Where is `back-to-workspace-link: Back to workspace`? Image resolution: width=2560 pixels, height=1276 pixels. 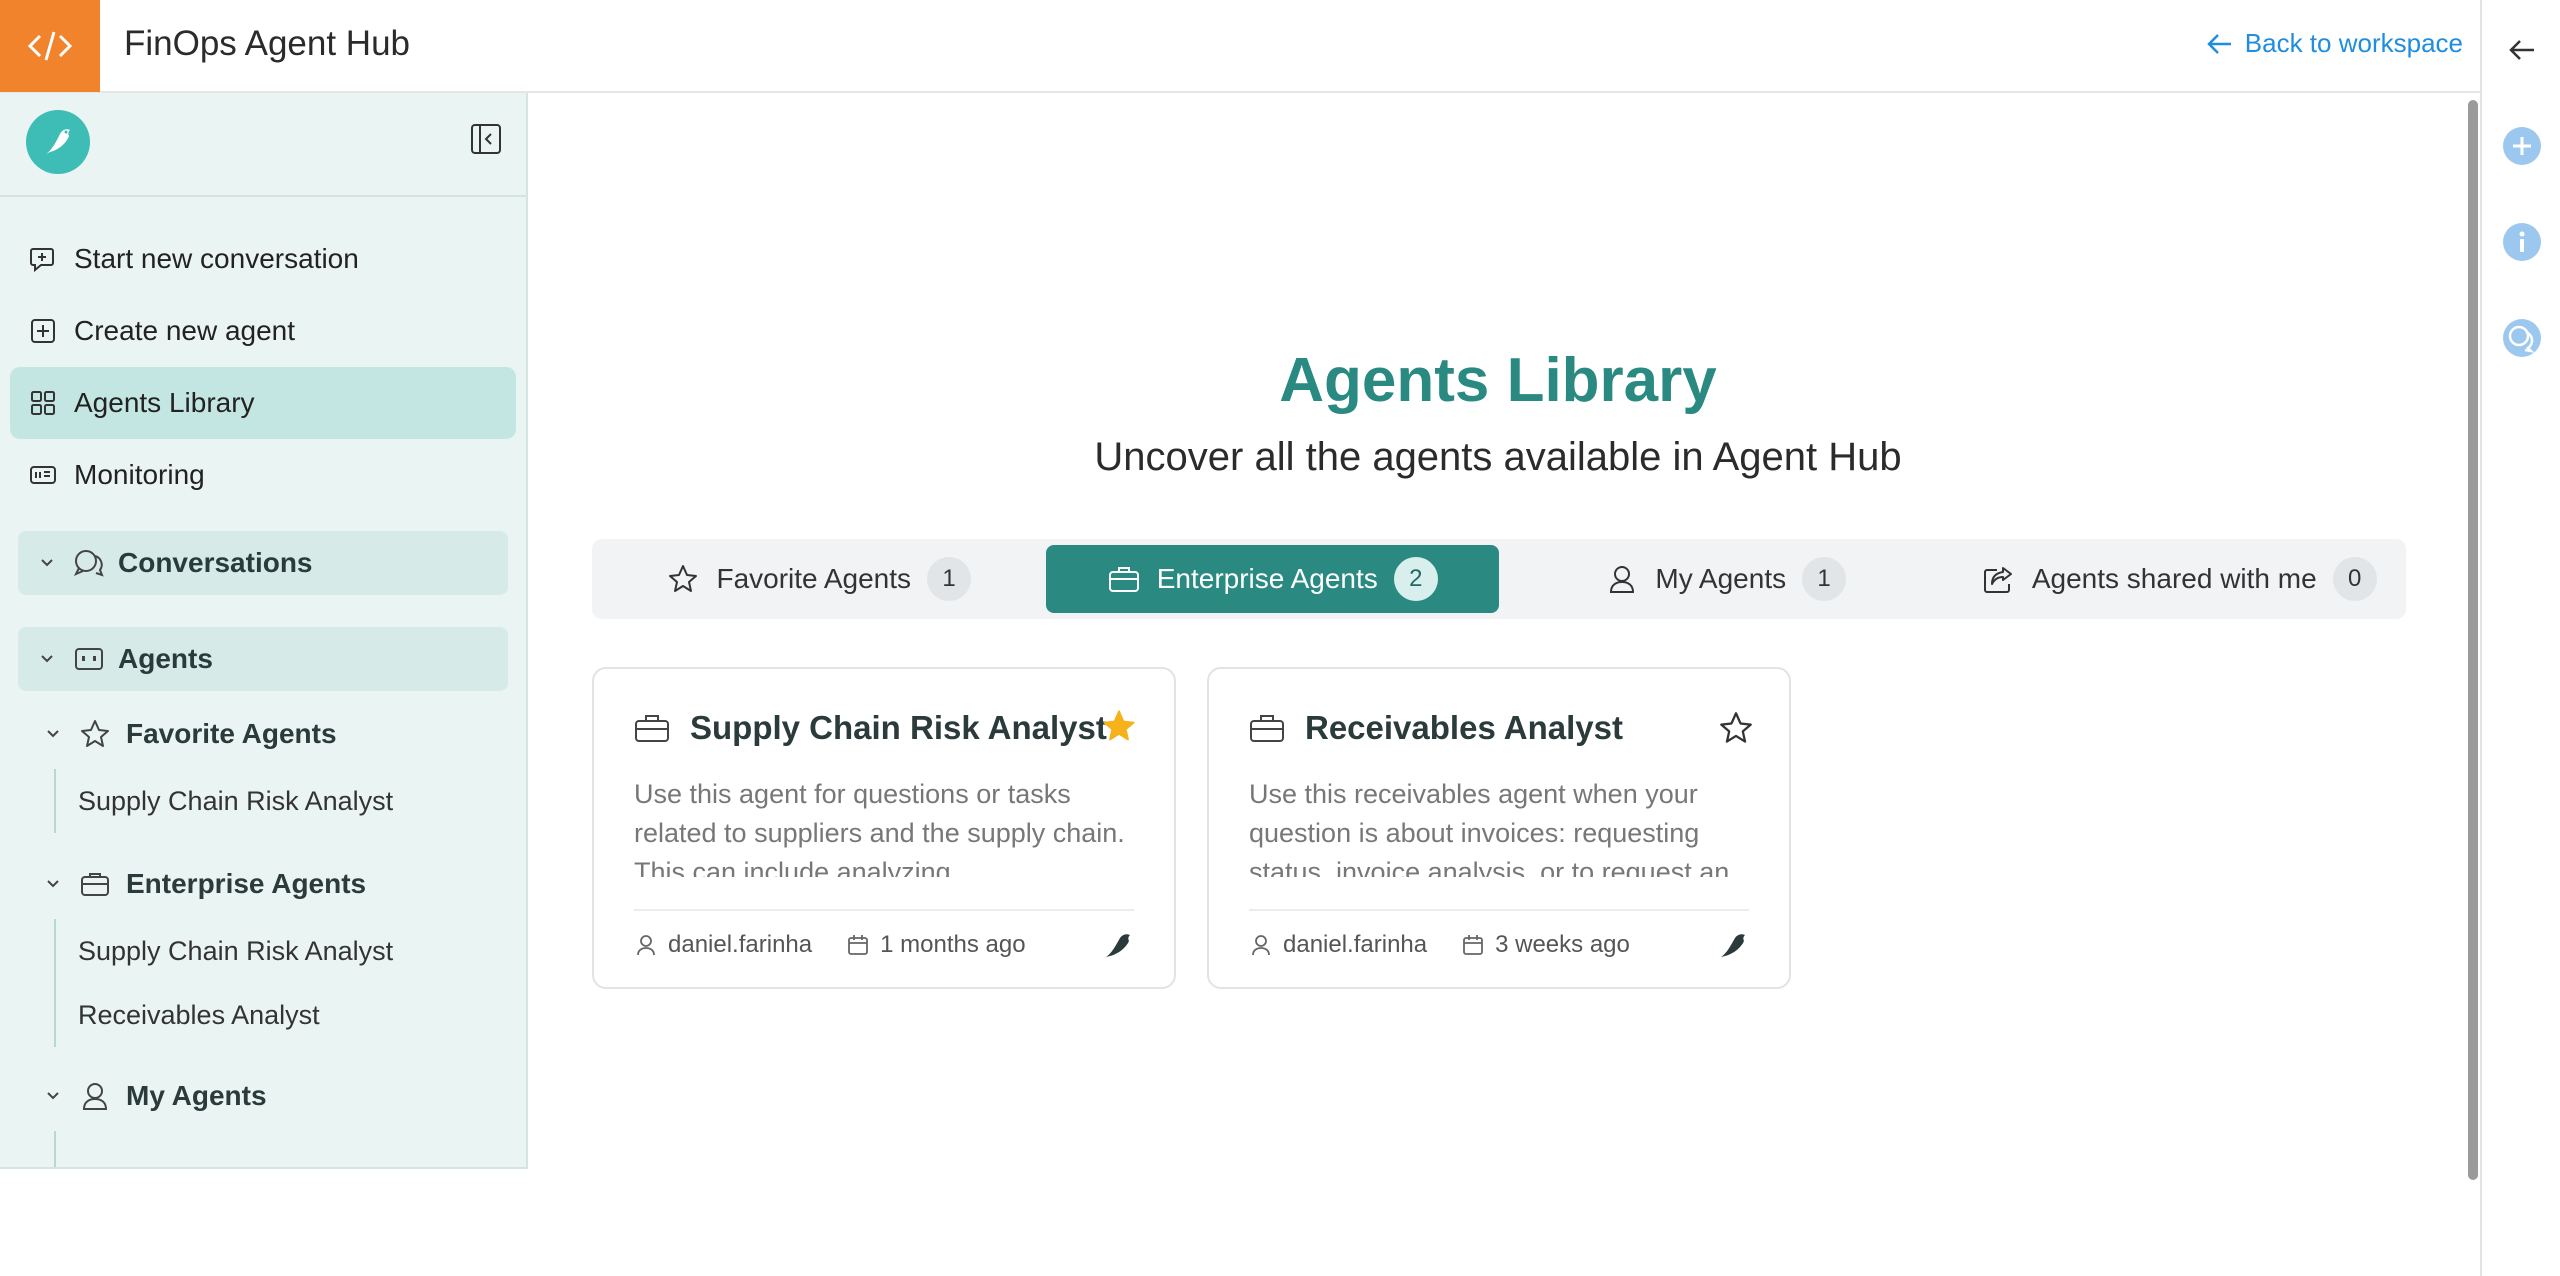 back-to-workspace-link: Back to workspace is located at coordinates (2335, 43).